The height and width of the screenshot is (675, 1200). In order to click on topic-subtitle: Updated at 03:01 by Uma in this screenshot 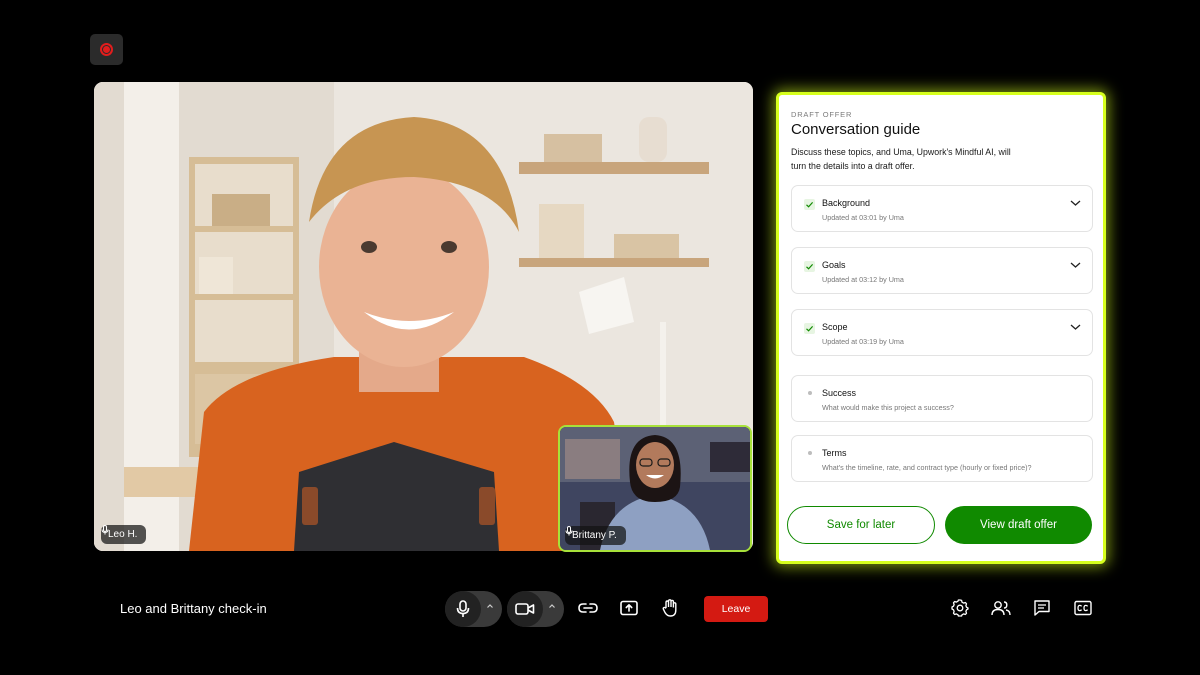, I will do `click(863, 217)`.